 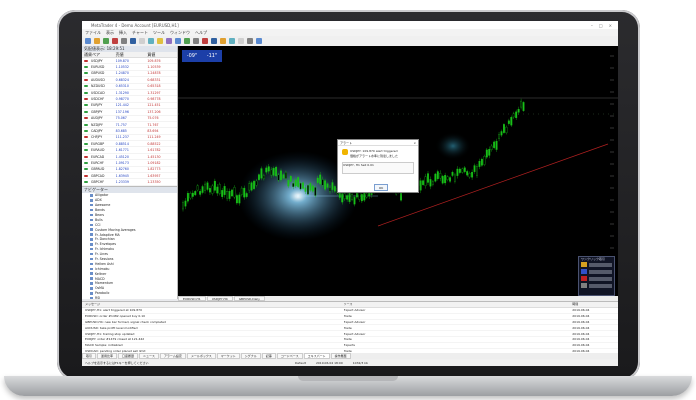 What do you see at coordinates (122, 99) in the screenshot?
I see `bid-price: 0.98770` at bounding box center [122, 99].